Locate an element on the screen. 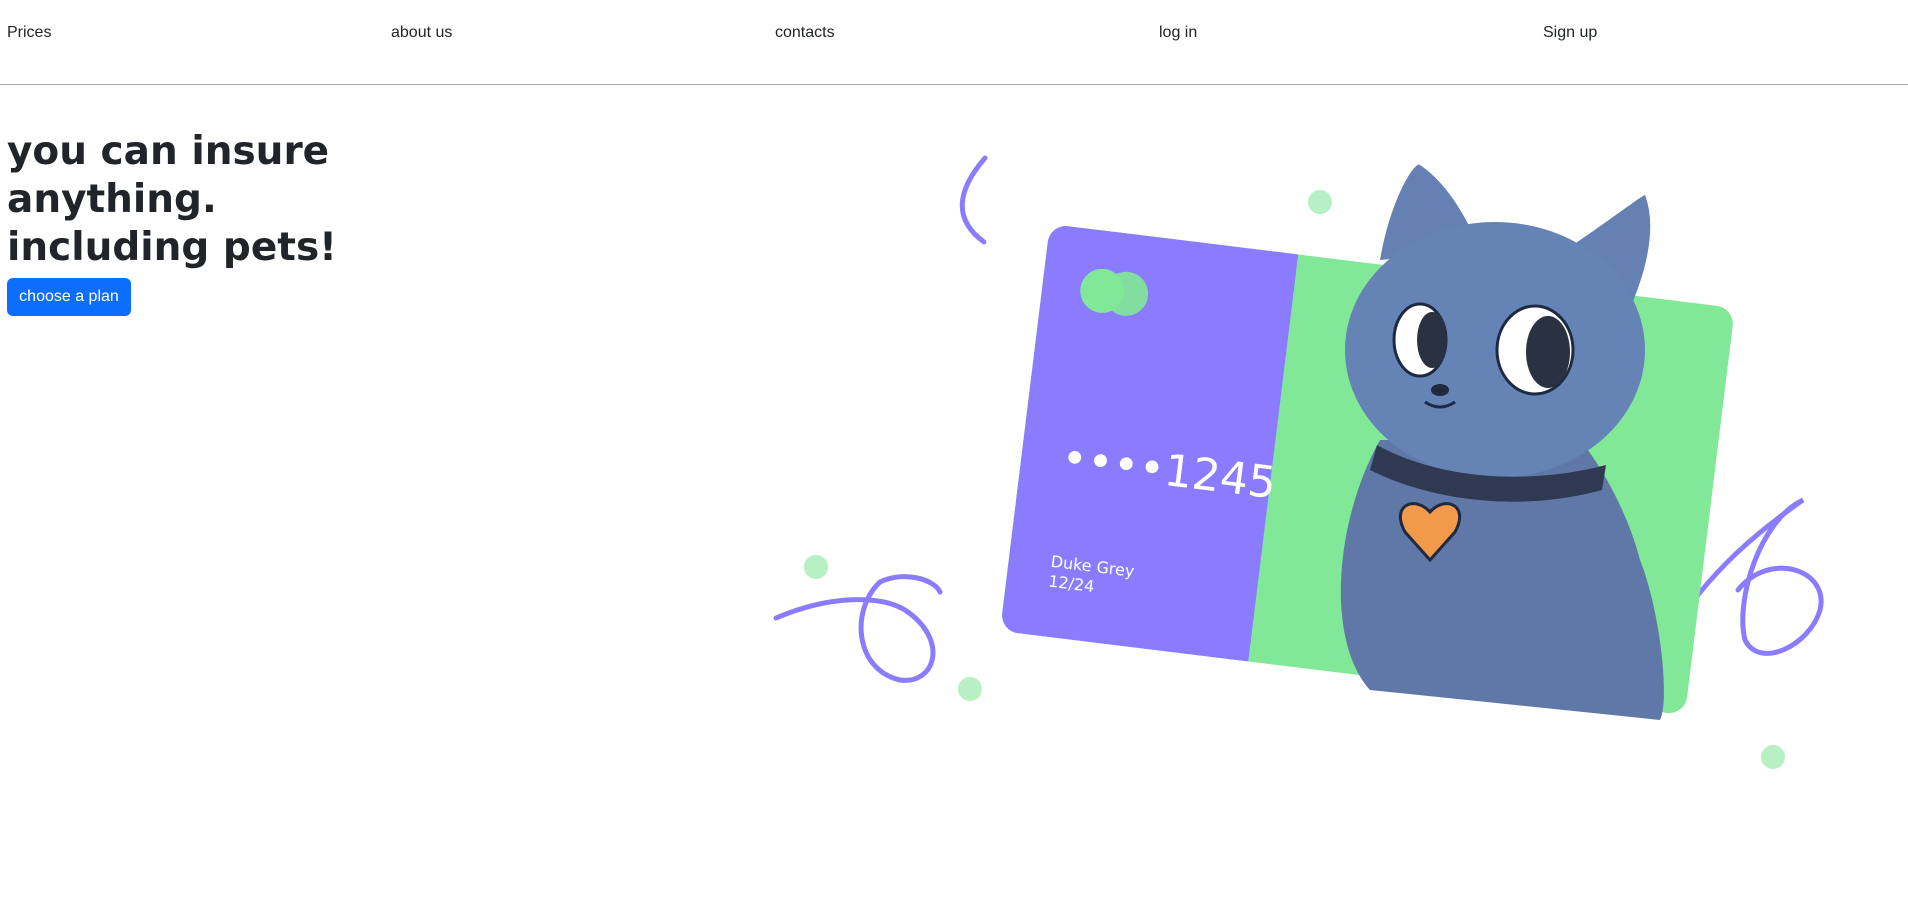  nav-link-prices: Prices is located at coordinates (29, 33).